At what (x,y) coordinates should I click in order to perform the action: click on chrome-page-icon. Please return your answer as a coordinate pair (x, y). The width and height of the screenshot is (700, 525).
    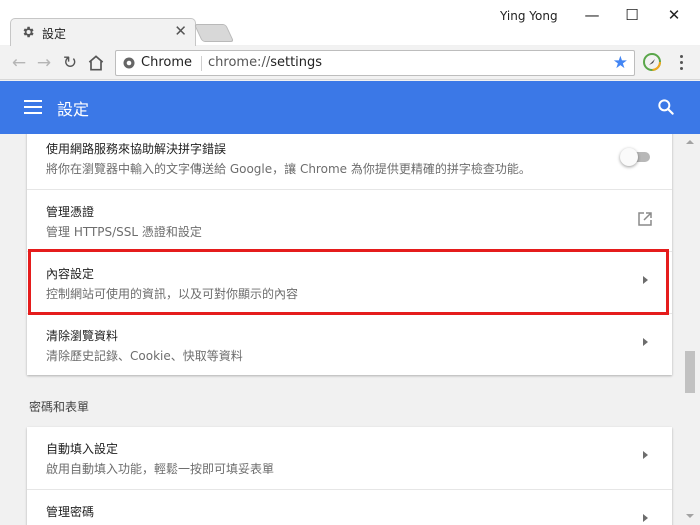
    Looking at the image, I should click on (129, 63).